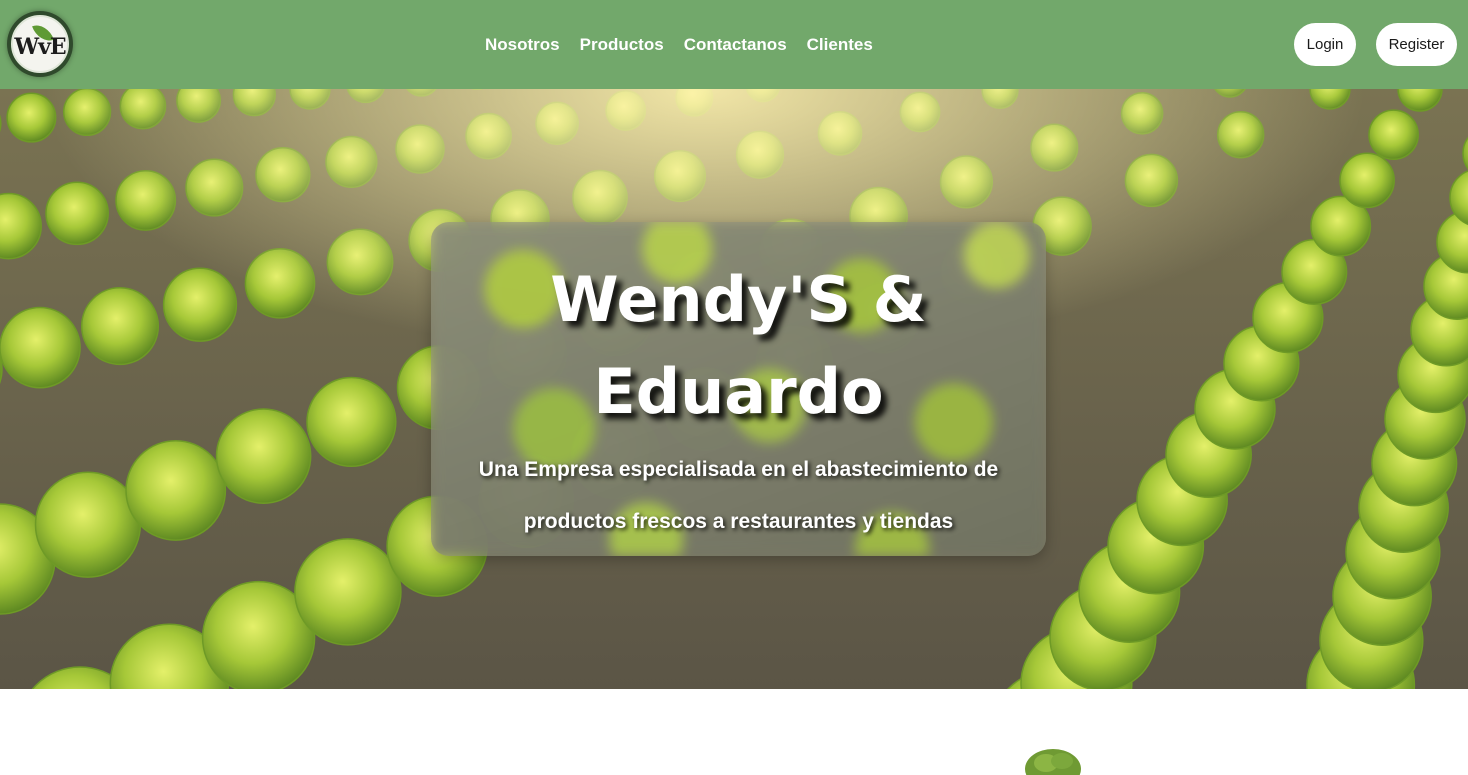  I want to click on login-button: Login, so click(1325, 44).